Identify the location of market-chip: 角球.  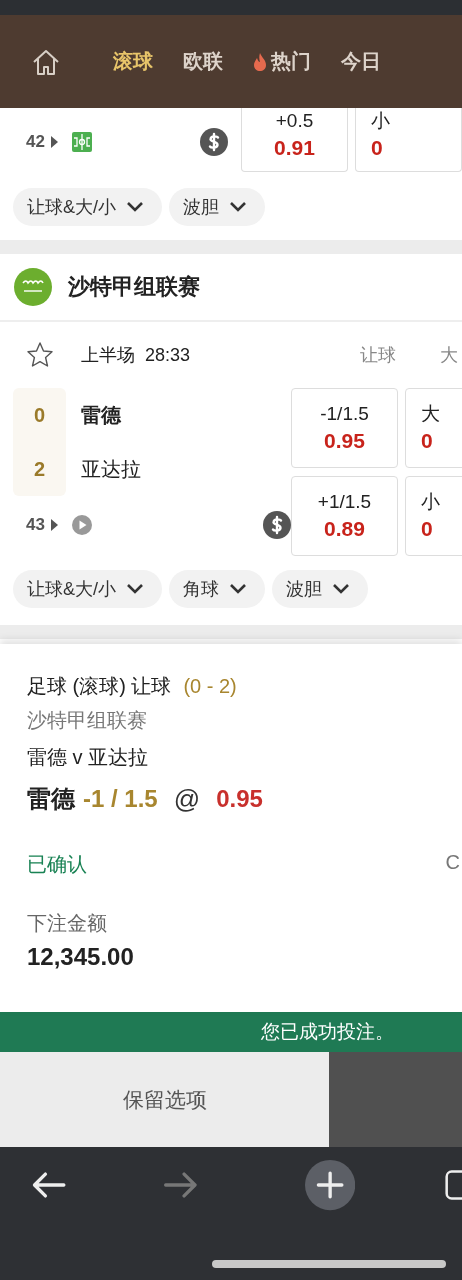
(217, 589).